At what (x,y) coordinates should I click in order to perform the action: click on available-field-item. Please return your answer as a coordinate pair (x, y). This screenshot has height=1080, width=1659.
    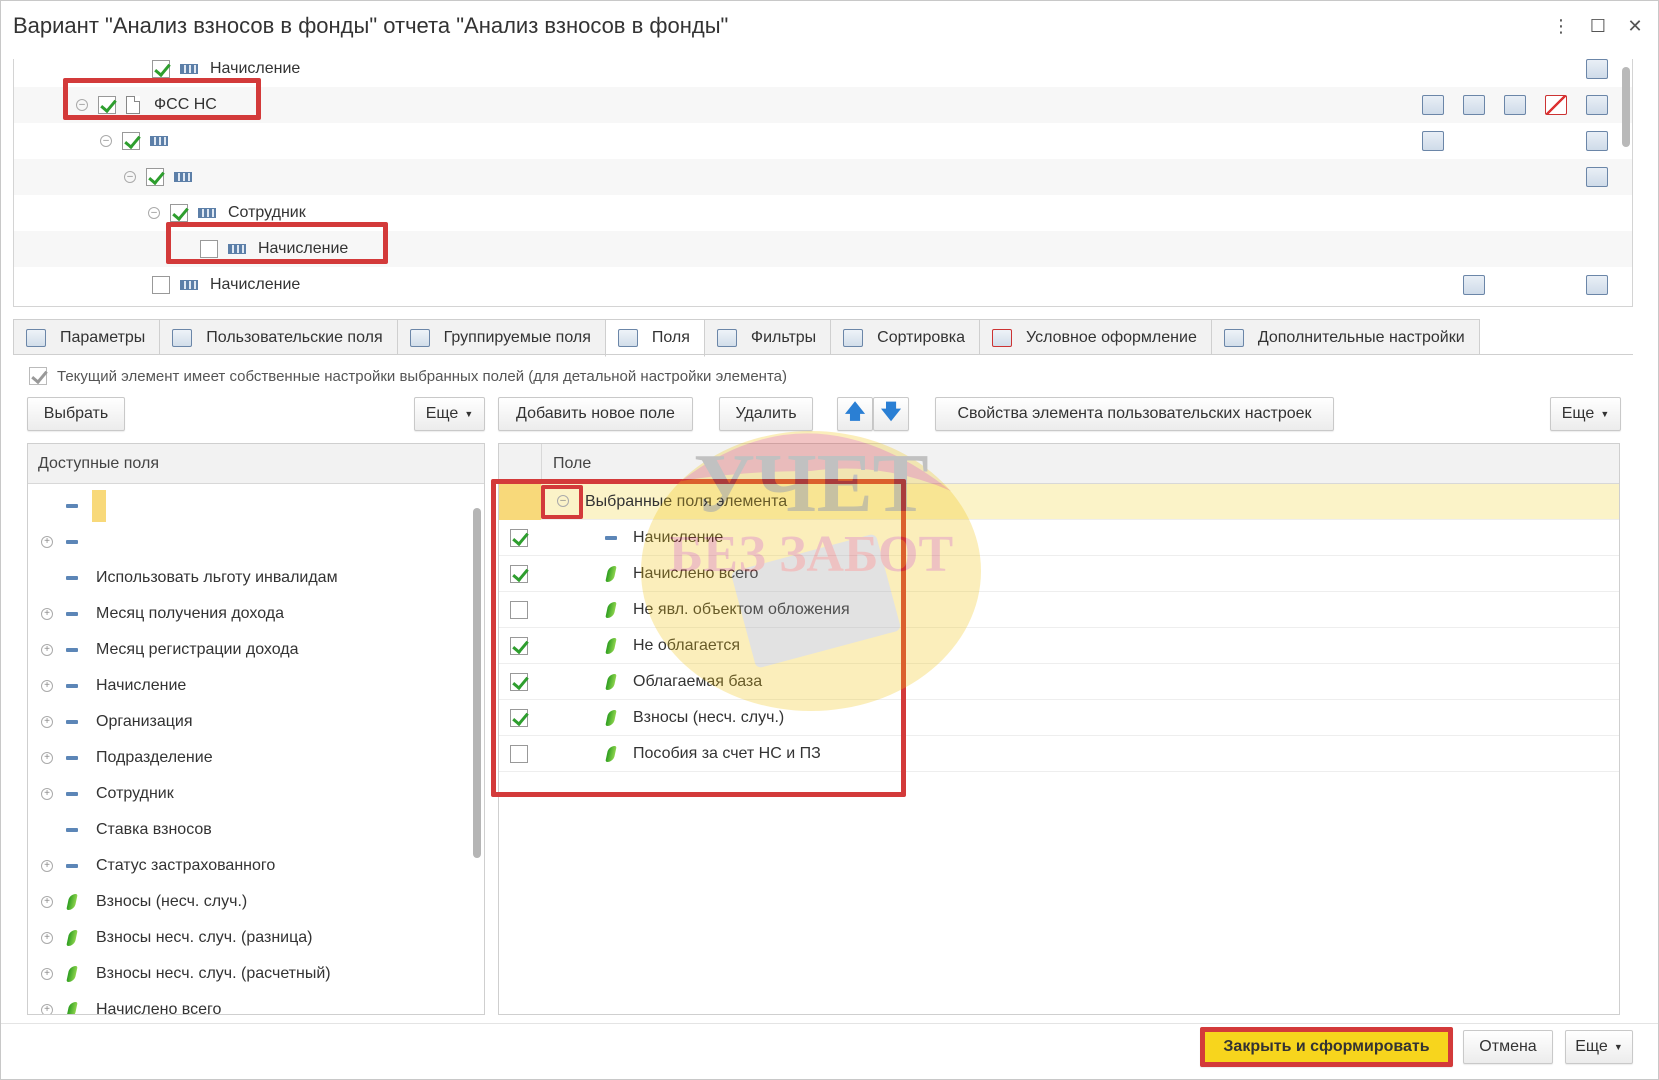
    Looking at the image, I should click on (248, 506).